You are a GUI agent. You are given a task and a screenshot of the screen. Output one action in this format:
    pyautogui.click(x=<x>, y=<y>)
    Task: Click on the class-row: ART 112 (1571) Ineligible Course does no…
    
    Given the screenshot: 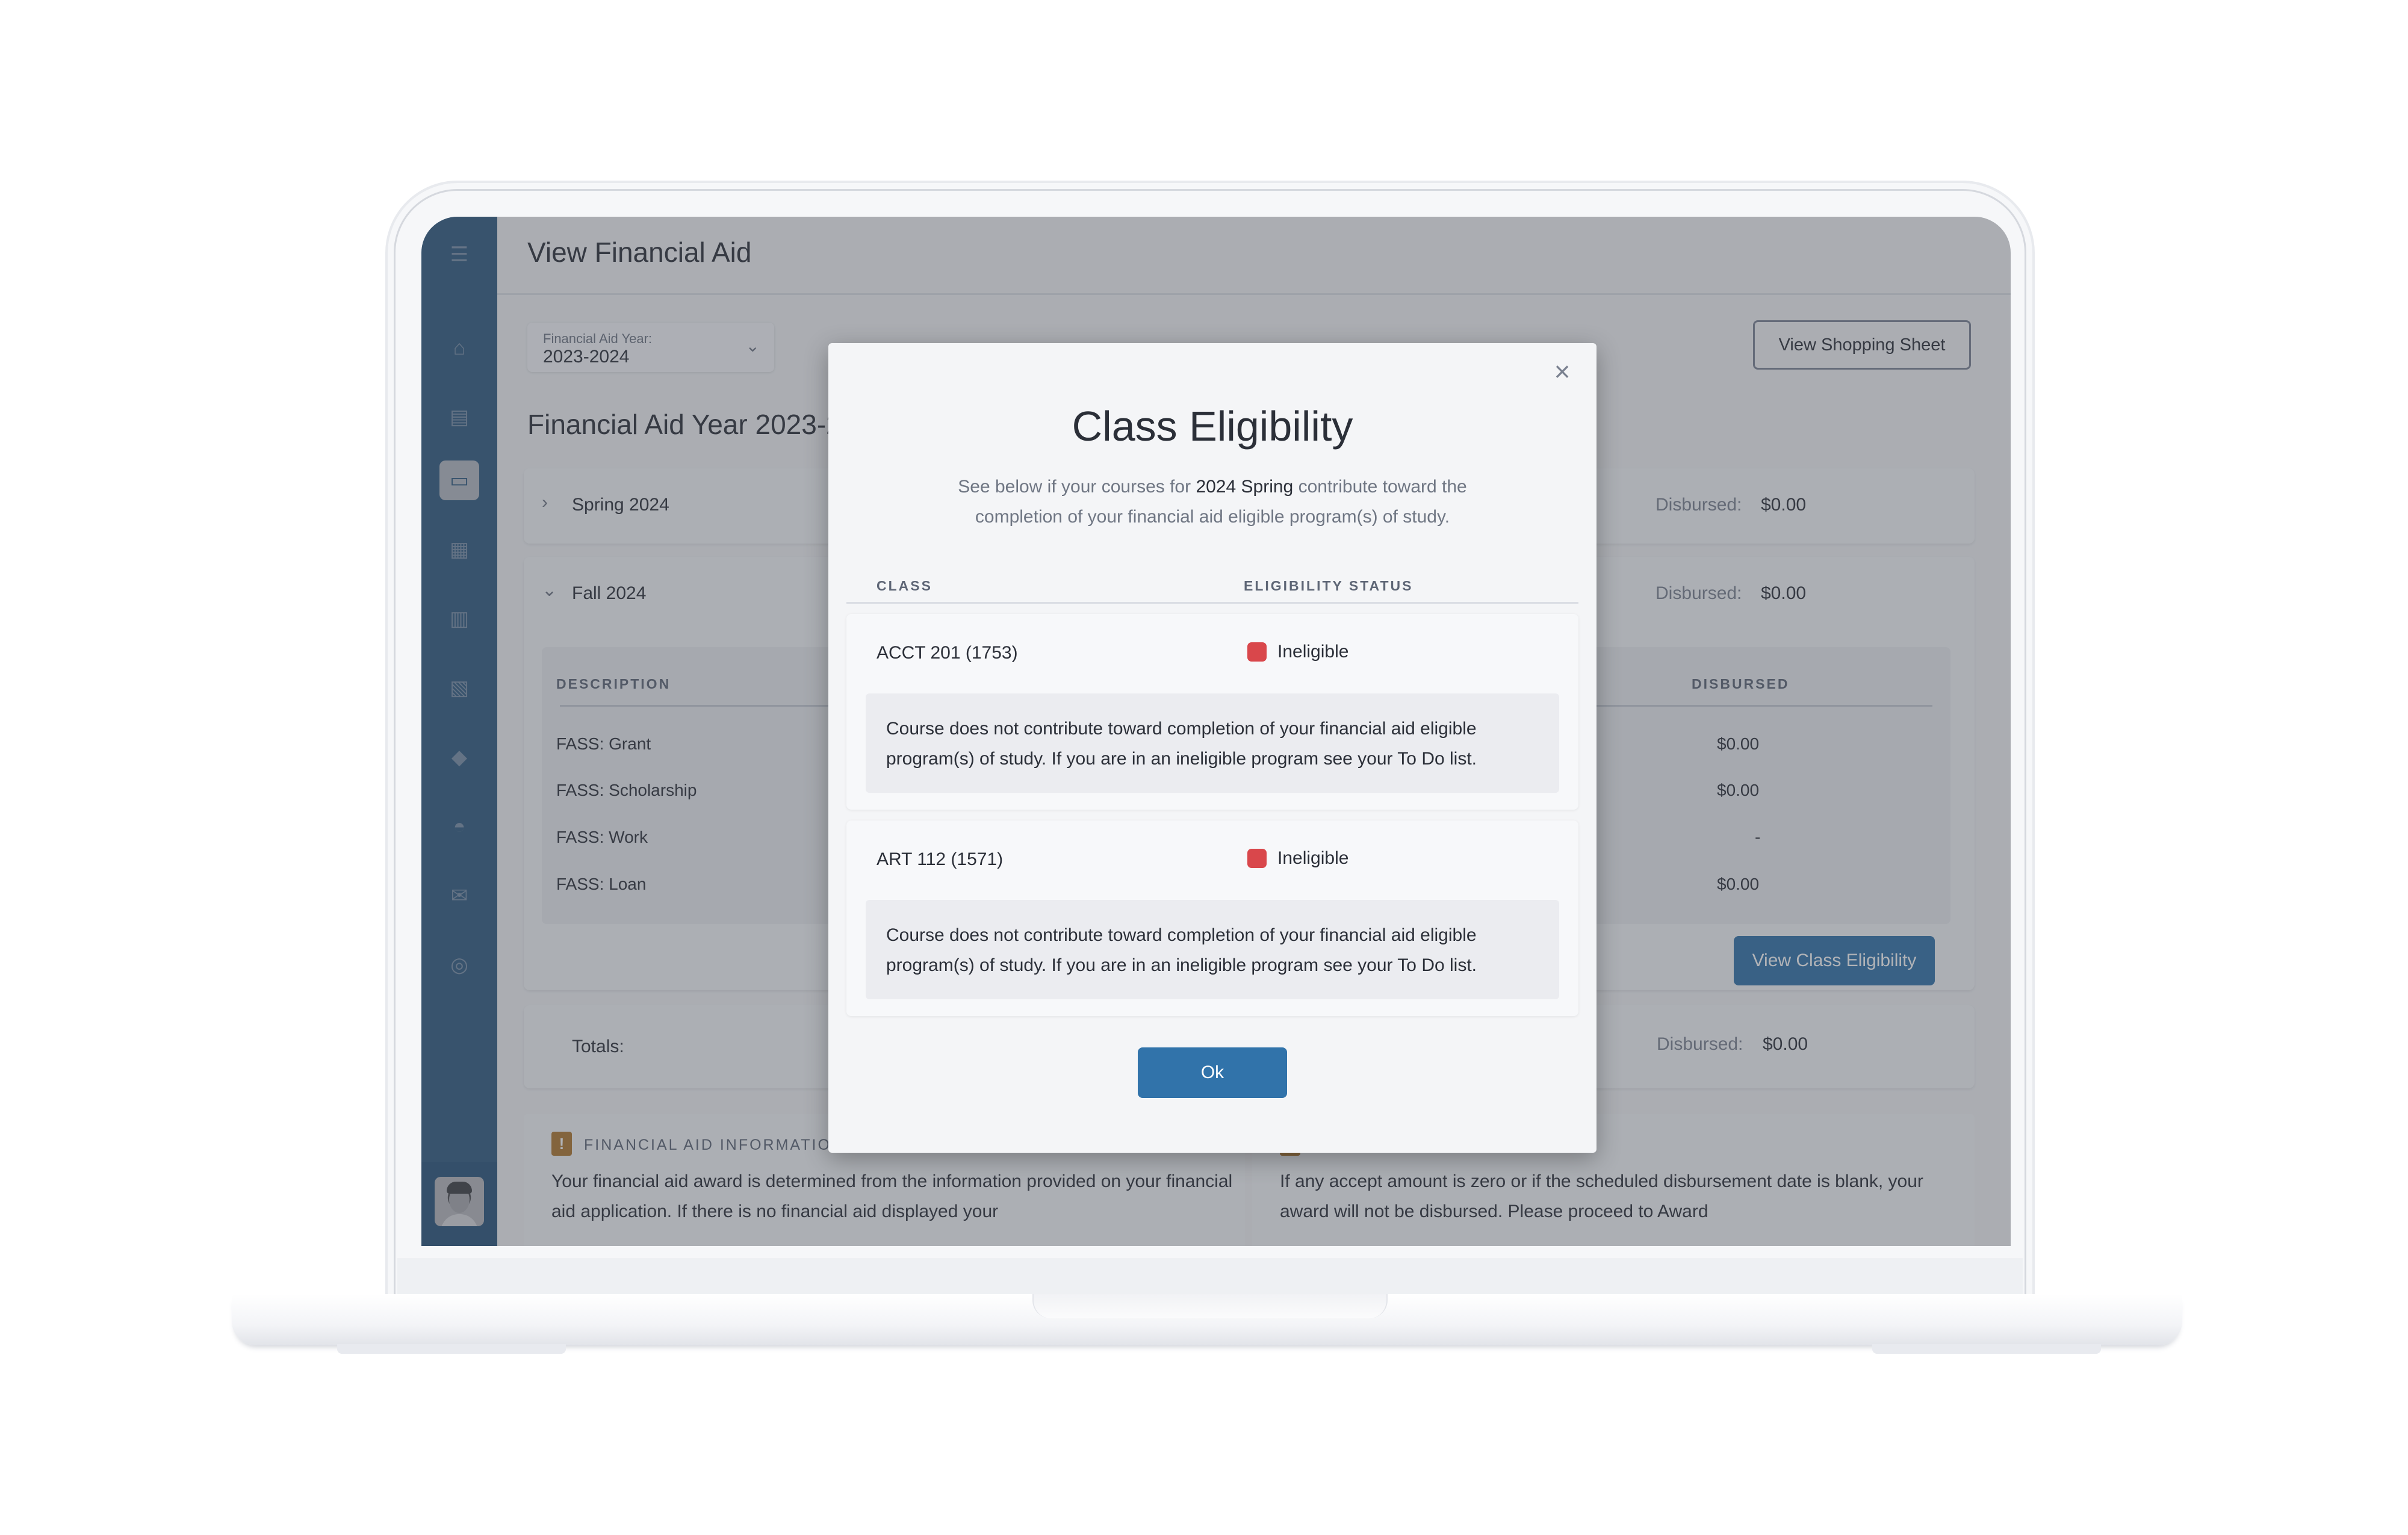 What is the action you would take?
    pyautogui.click(x=1212, y=918)
    